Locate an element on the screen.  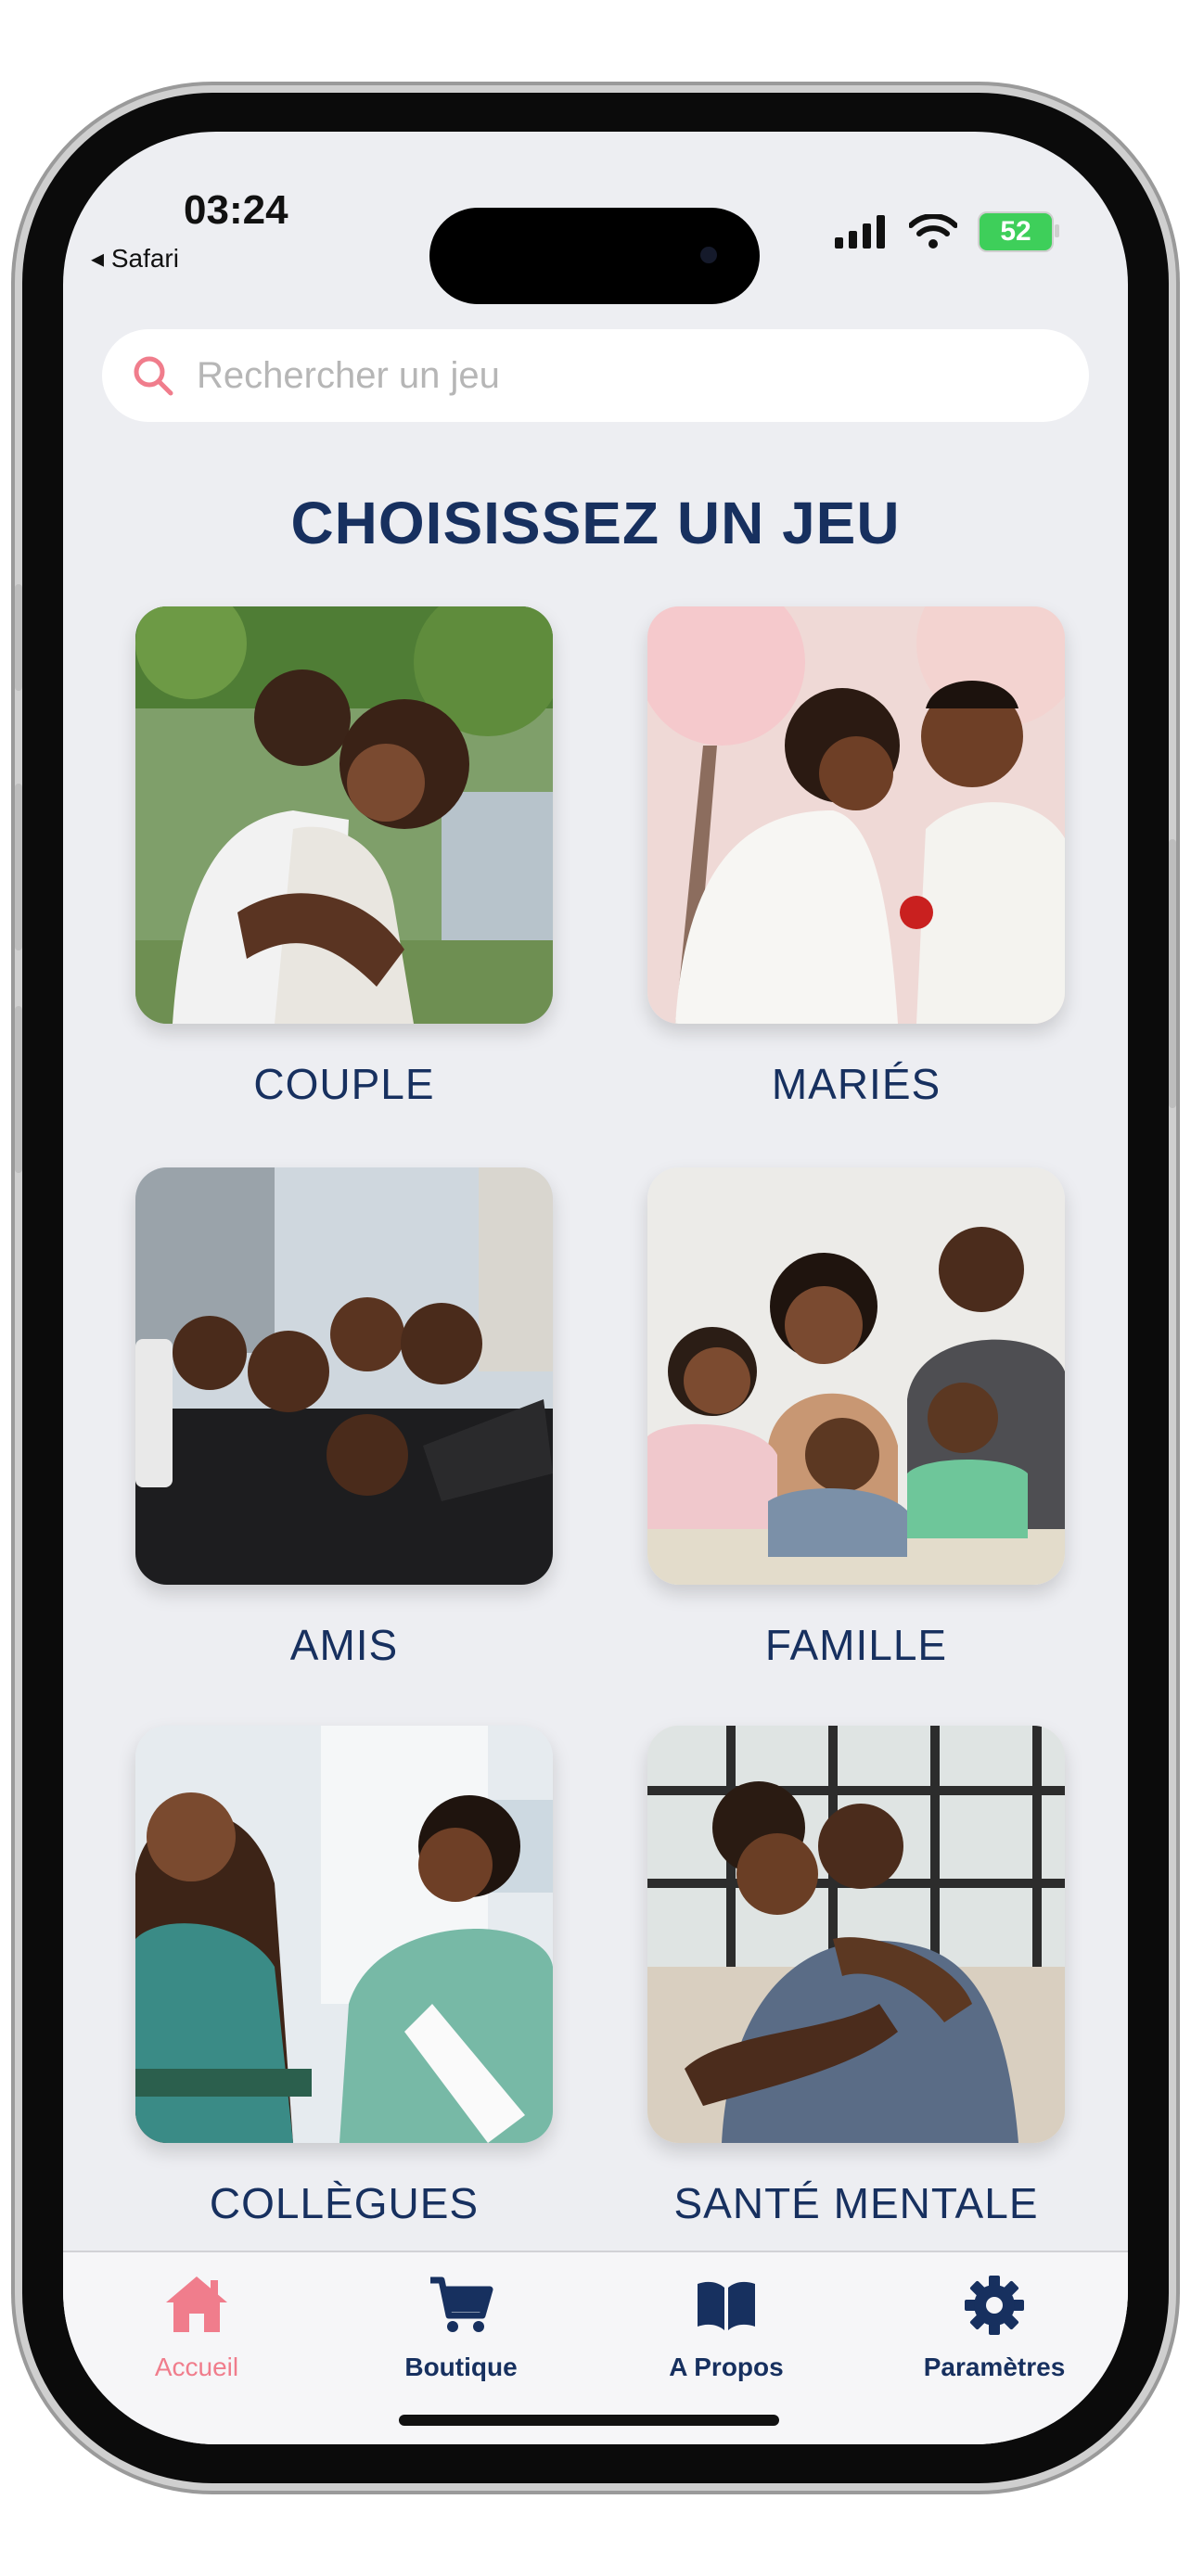
game-label: MARIÉS is located at coordinates (856, 1084).